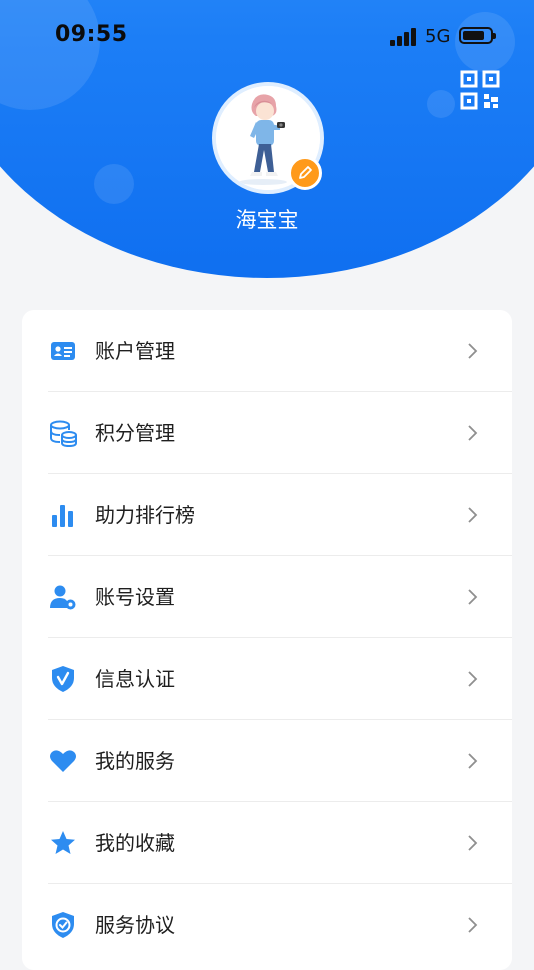 This screenshot has height=970, width=534. What do you see at coordinates (267, 761) in the screenshot?
I see `menu-item-my-services: 我的服务` at bounding box center [267, 761].